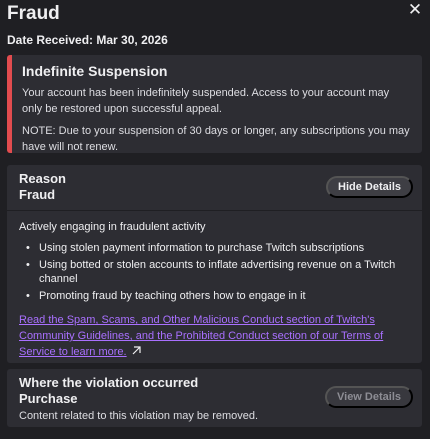  Describe the element at coordinates (215, 24) in the screenshot. I see `header: Fraud Date Received: Mar 30, 2026 ✕` at that location.